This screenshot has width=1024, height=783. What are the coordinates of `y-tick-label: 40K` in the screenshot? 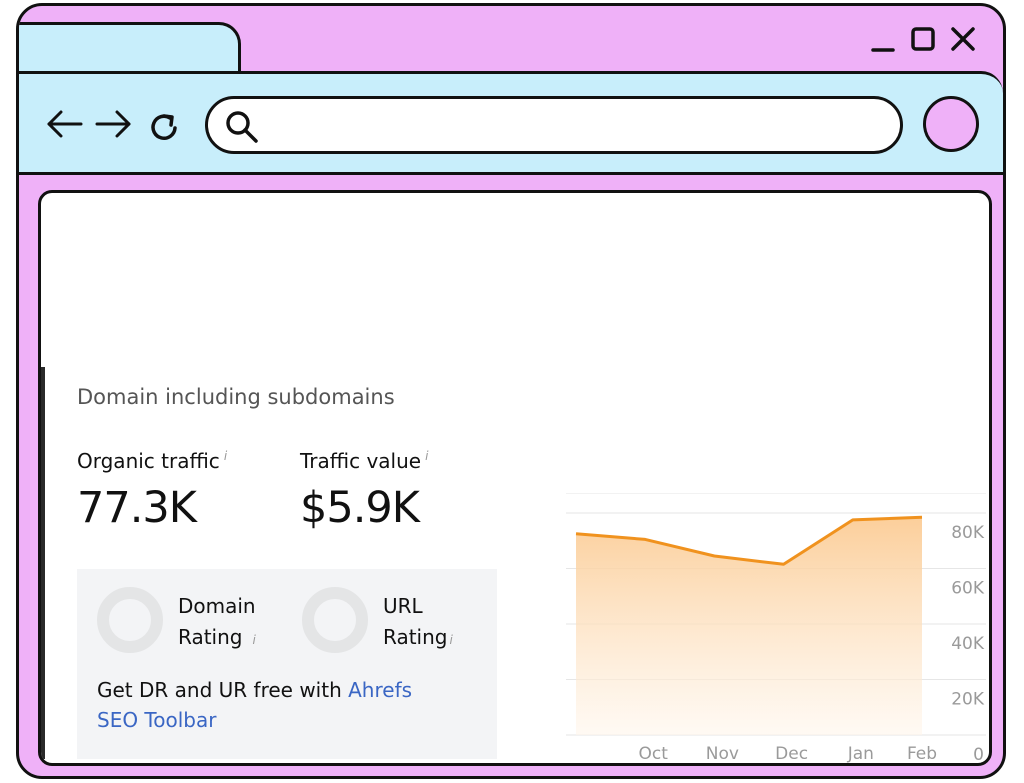 It's located at (968, 644).